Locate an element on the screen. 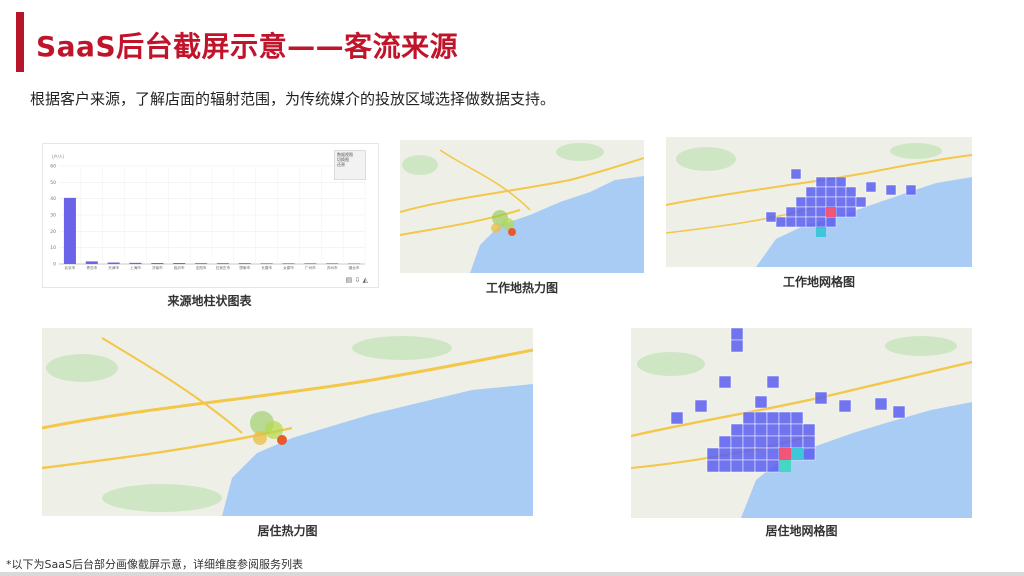 The image size is (1024, 576). x-tick-label: 石家庄市 is located at coordinates (223, 267).